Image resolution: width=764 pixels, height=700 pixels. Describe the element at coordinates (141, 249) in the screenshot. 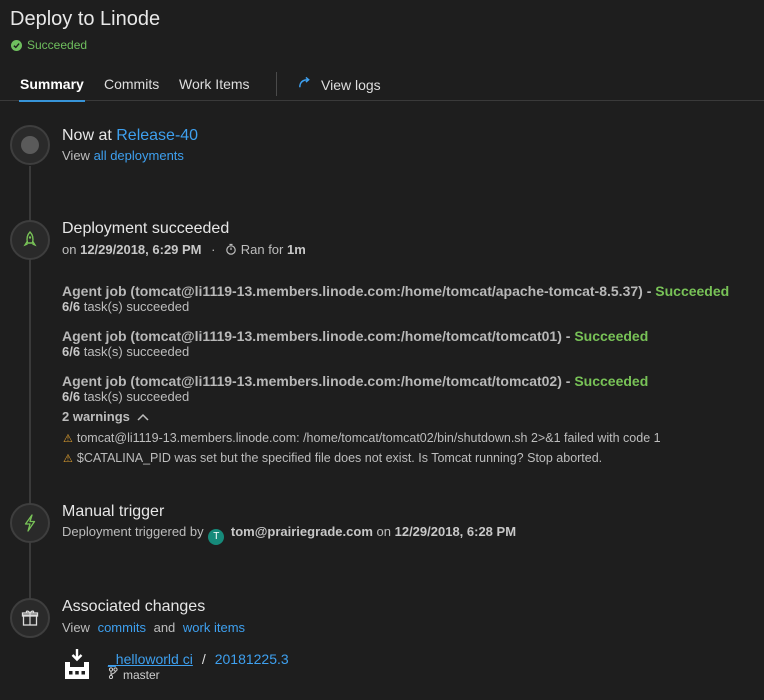

I see `deployment-date: 12/29/2018, 6:29 PM` at that location.